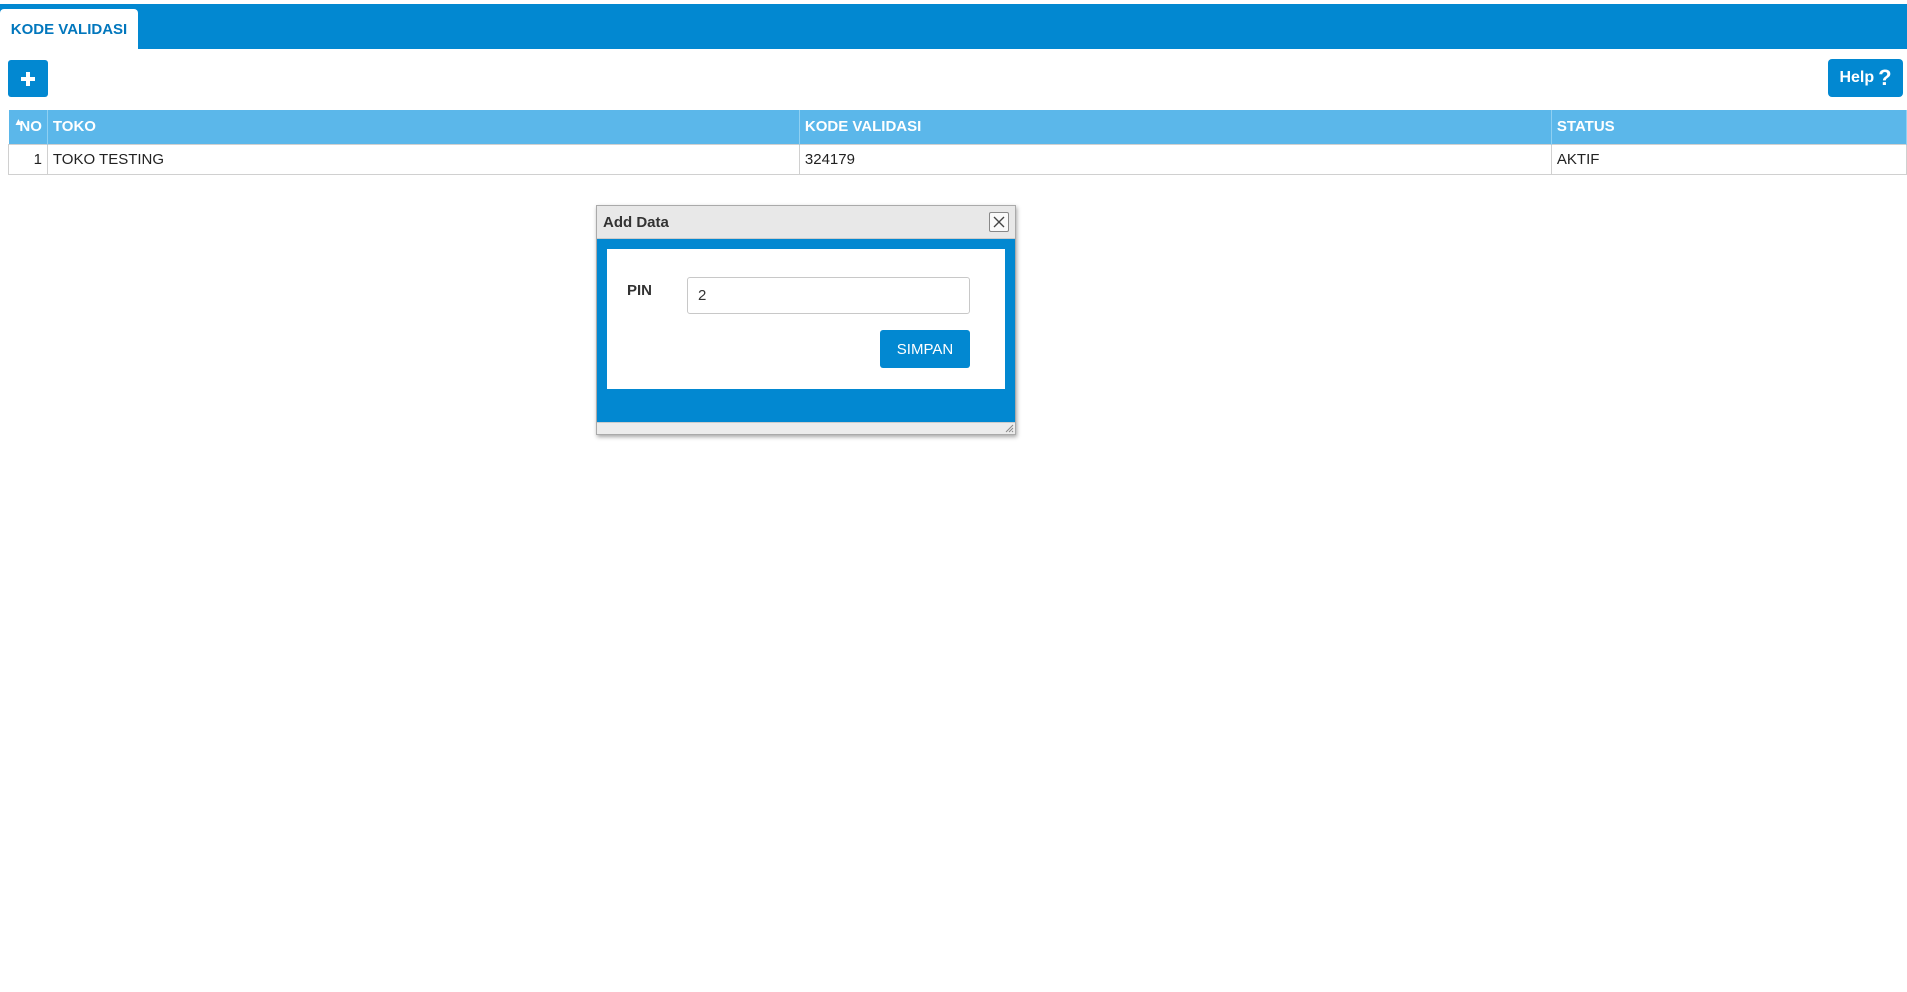 The height and width of the screenshot is (992, 1907). What do you see at coordinates (1857, 77) in the screenshot?
I see `help-label: Help` at bounding box center [1857, 77].